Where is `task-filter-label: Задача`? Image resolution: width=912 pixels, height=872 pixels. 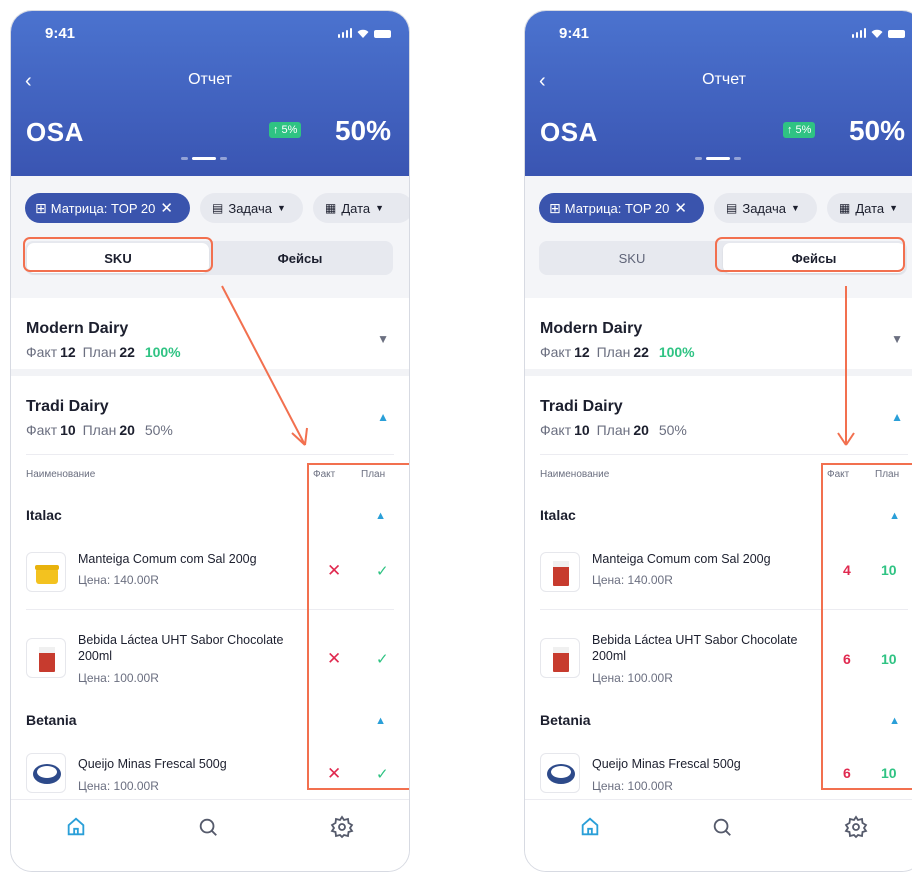 task-filter-label: Задача is located at coordinates (250, 208).